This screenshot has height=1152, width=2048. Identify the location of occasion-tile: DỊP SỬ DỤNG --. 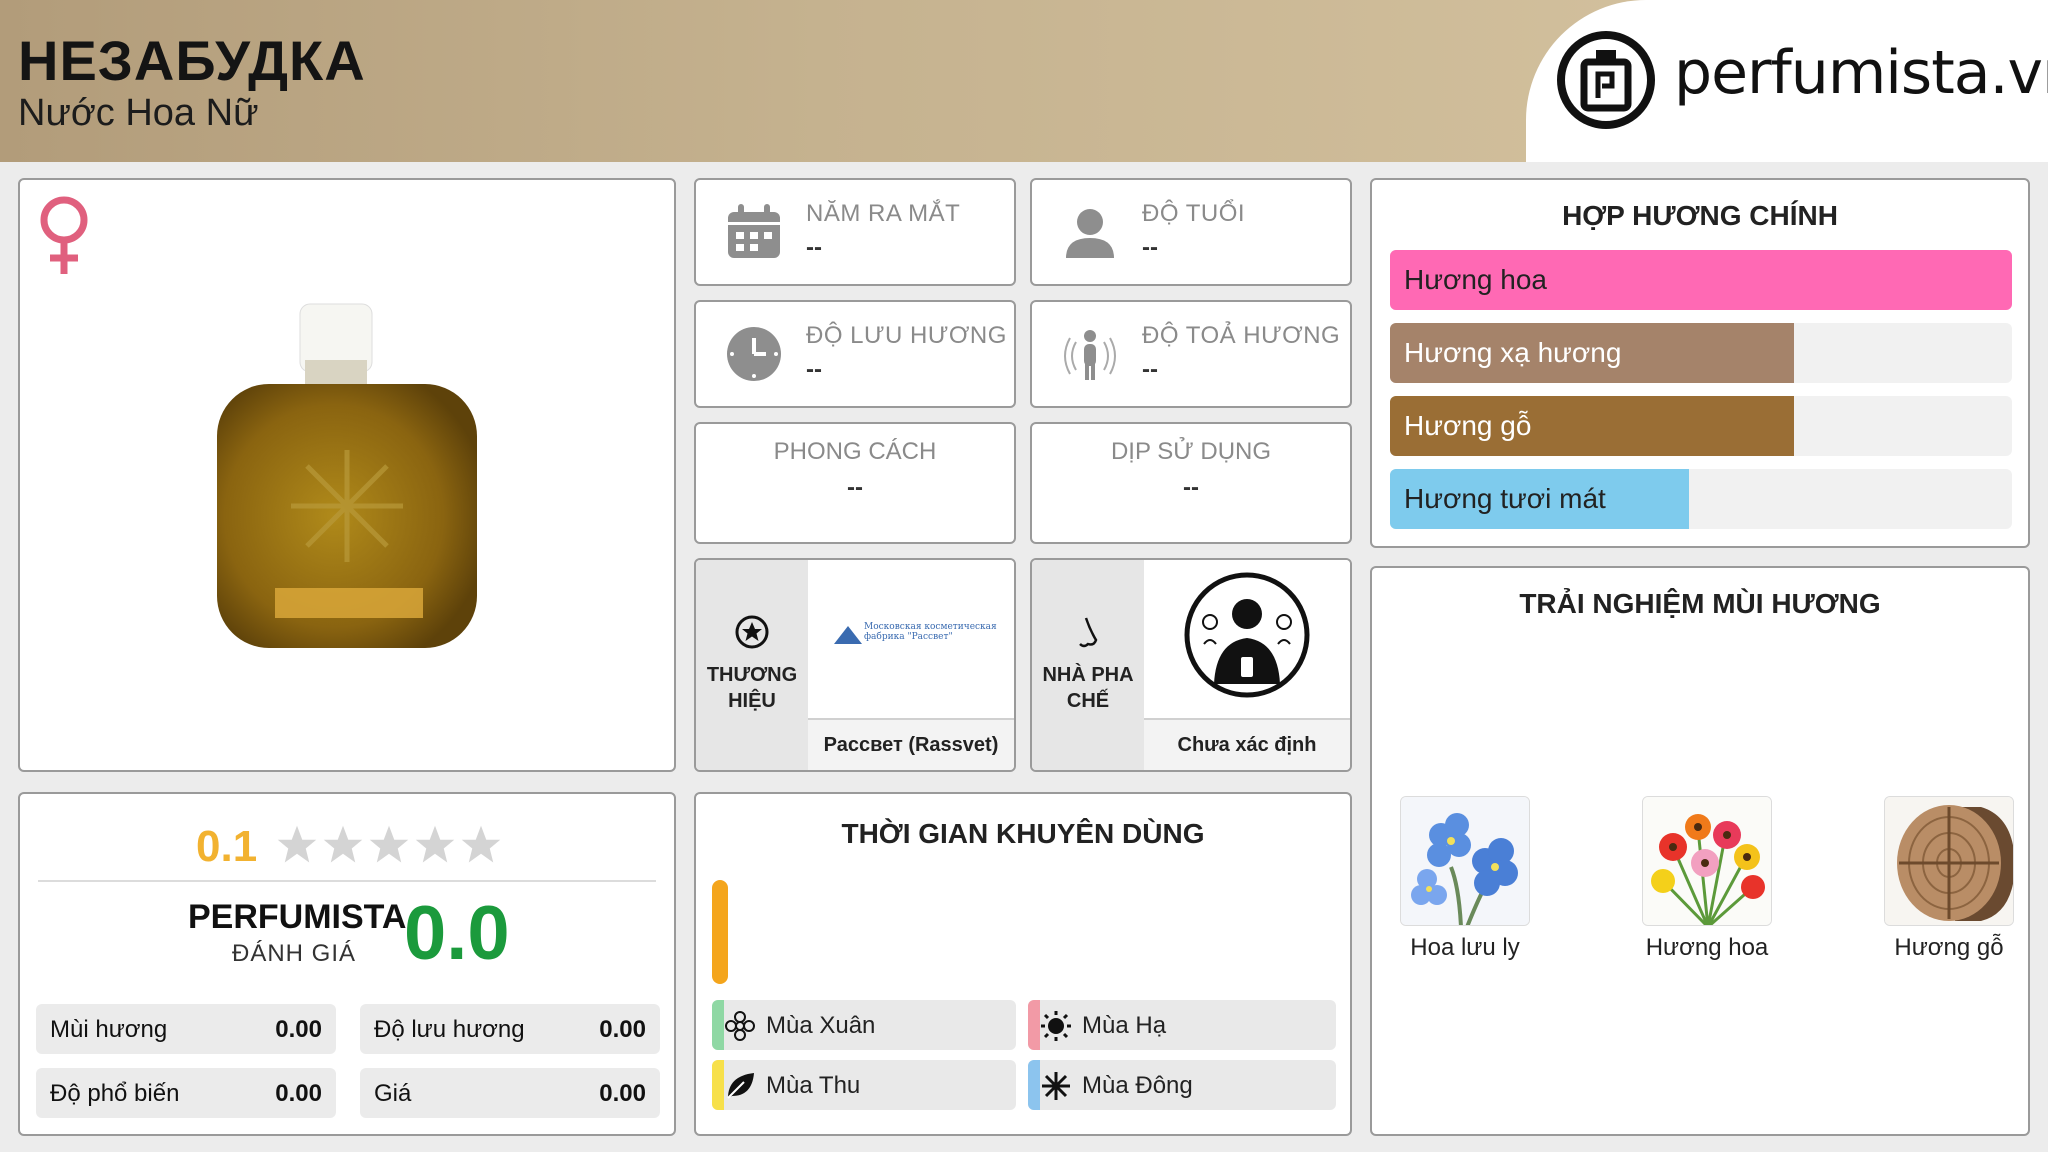
(1191, 483).